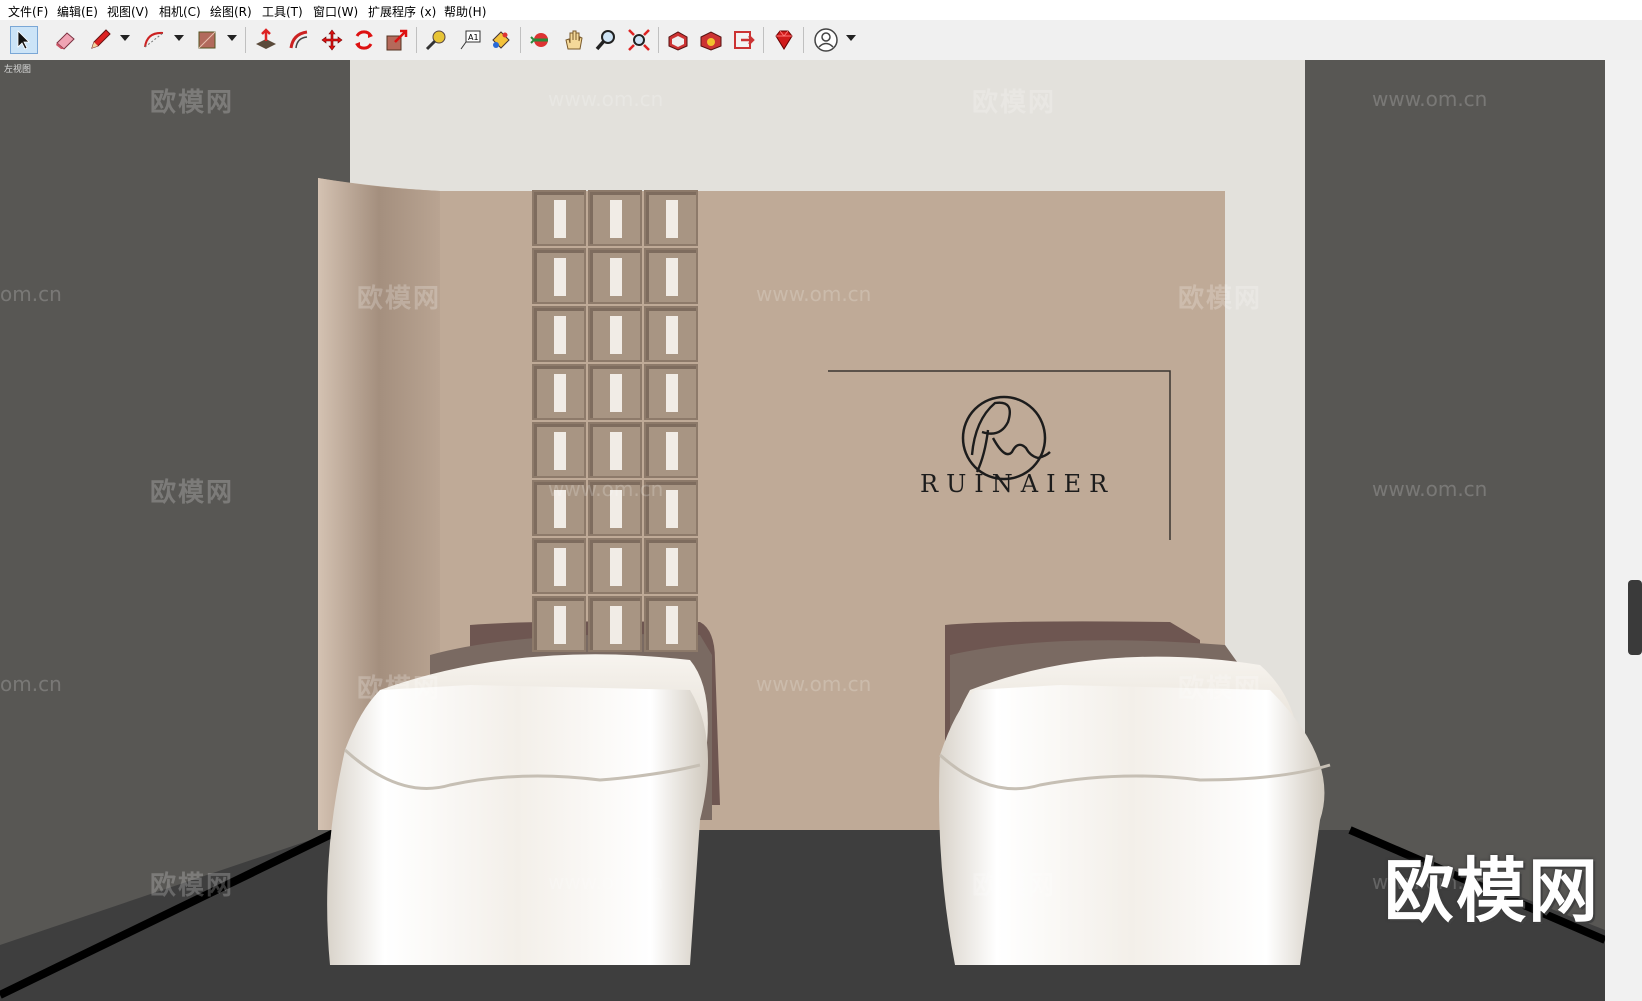 The image size is (1642, 1001). What do you see at coordinates (179, 38) in the screenshot?
I see `arc-dropdown-icon` at bounding box center [179, 38].